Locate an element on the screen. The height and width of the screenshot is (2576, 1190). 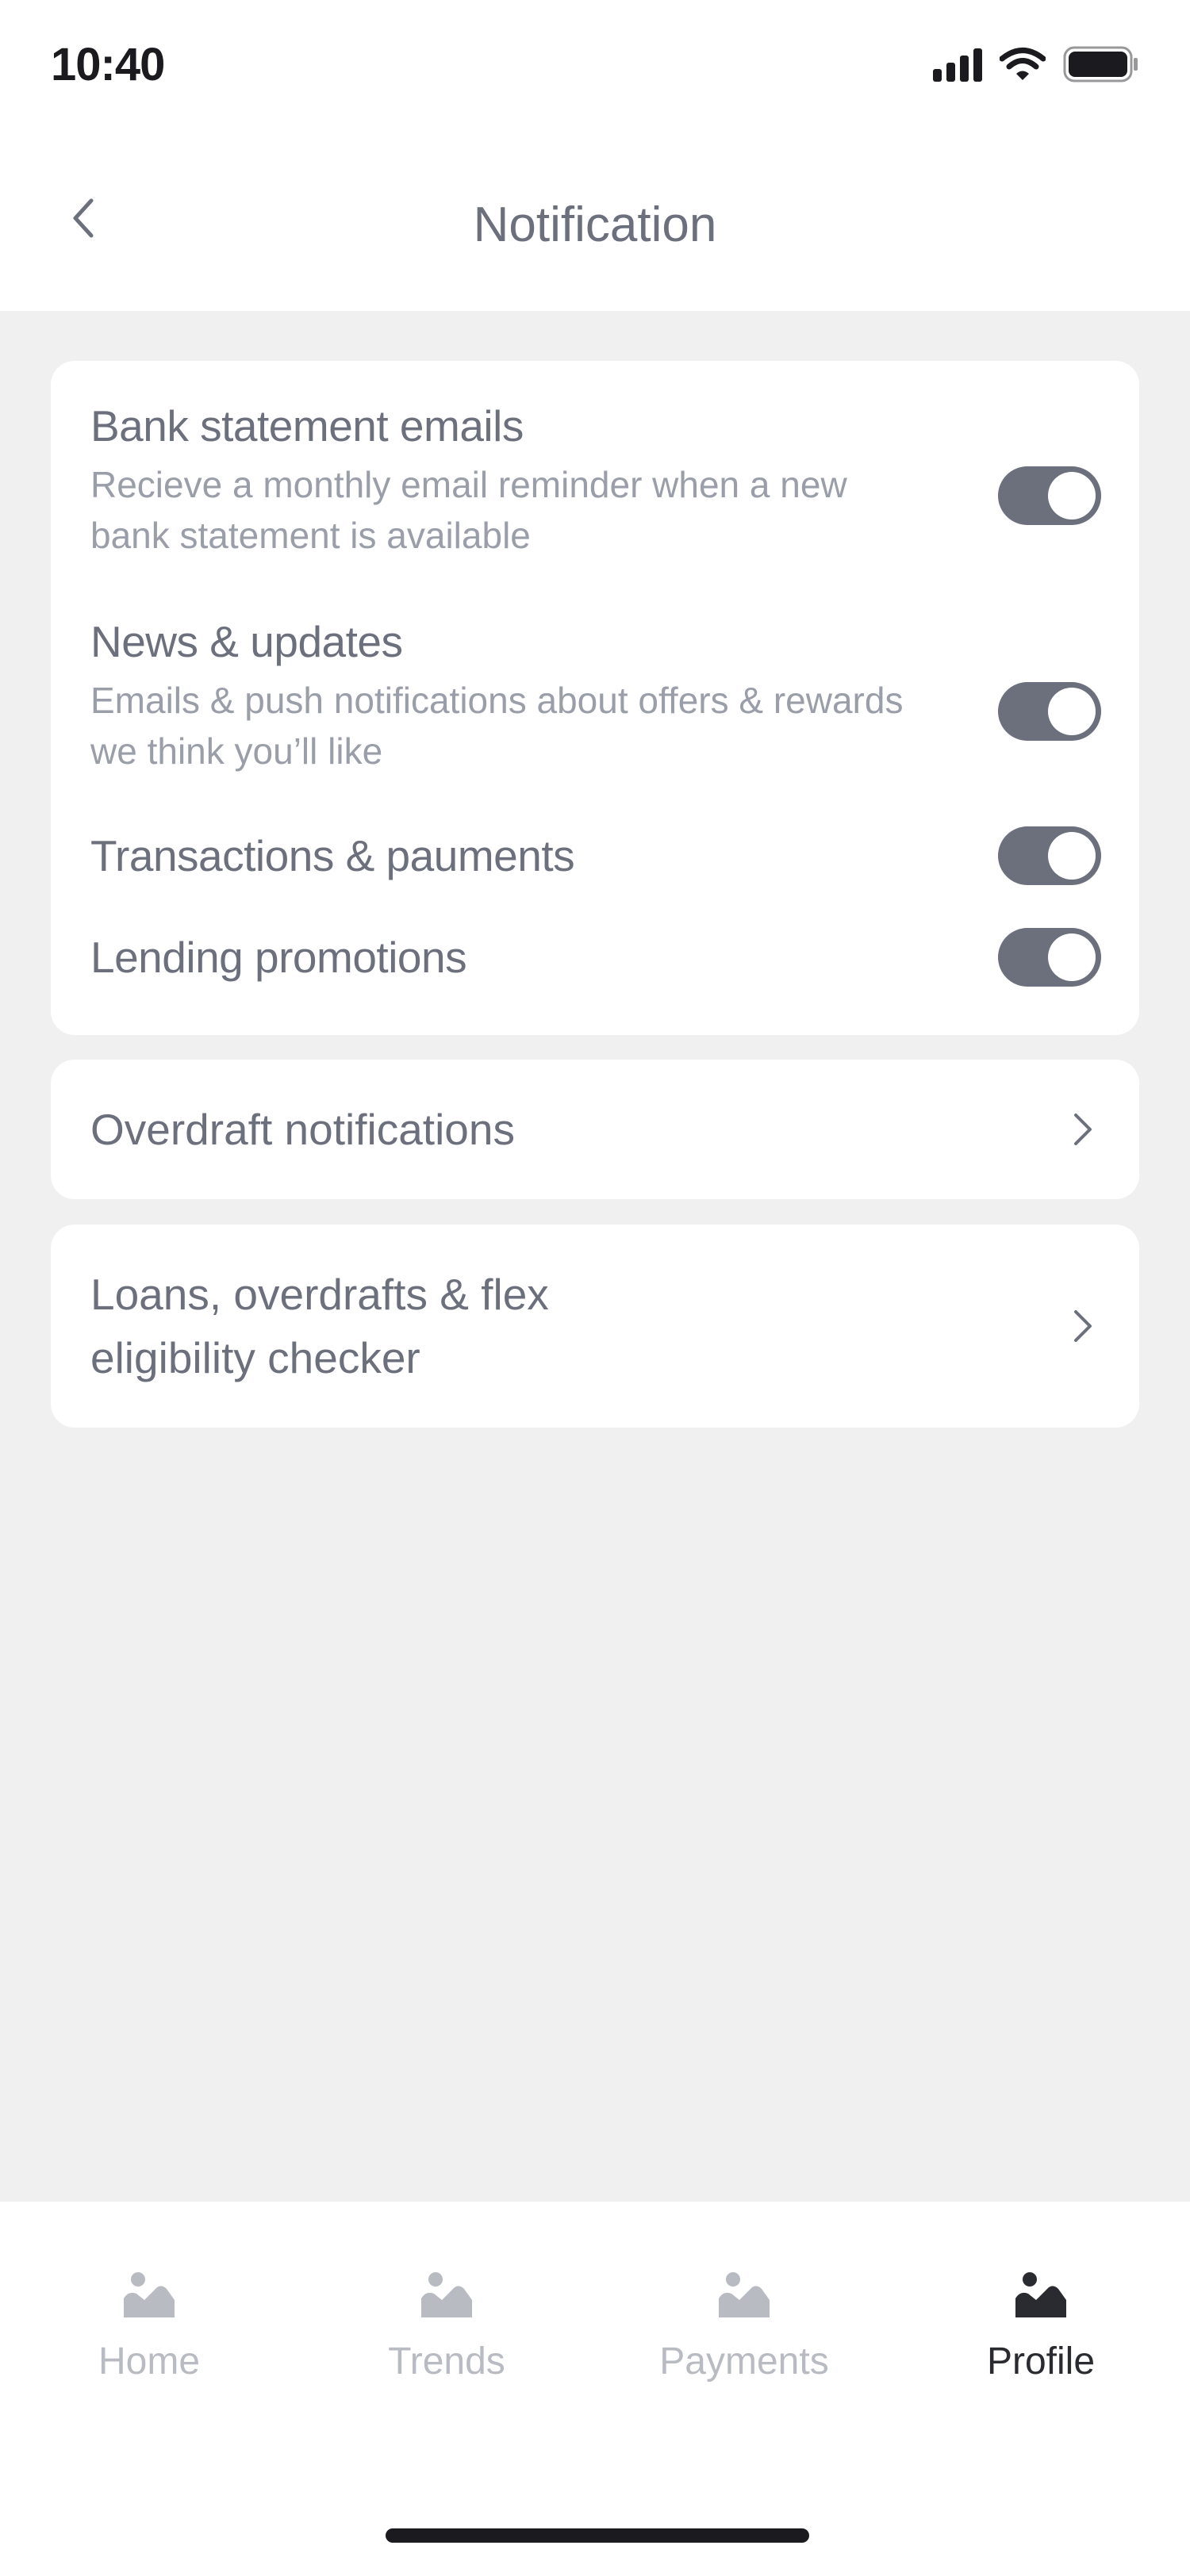
status-bar: 10:40 is located at coordinates (595, 68).